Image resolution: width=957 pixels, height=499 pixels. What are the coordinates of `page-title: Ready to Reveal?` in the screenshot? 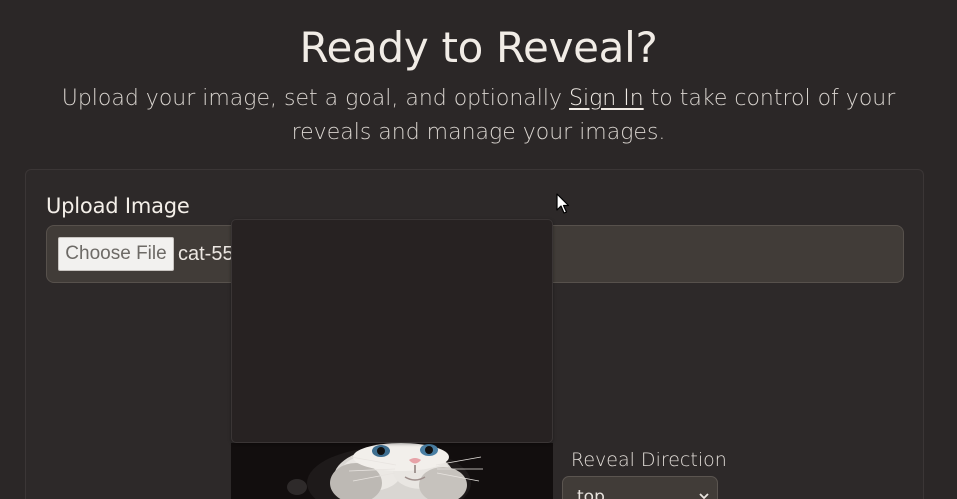 It's located at (478, 47).